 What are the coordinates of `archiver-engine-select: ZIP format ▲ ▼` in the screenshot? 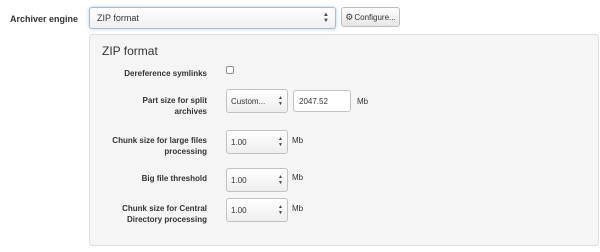 It's located at (212, 18).